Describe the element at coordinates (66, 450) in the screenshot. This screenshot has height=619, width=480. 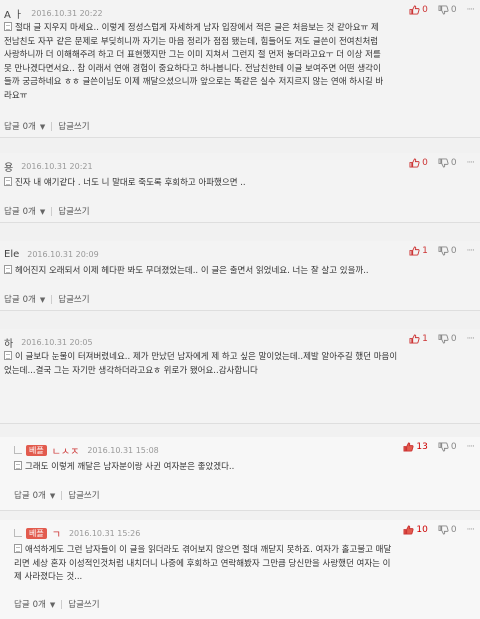
I see `comment-author: ㄴㅅㅈ` at that location.